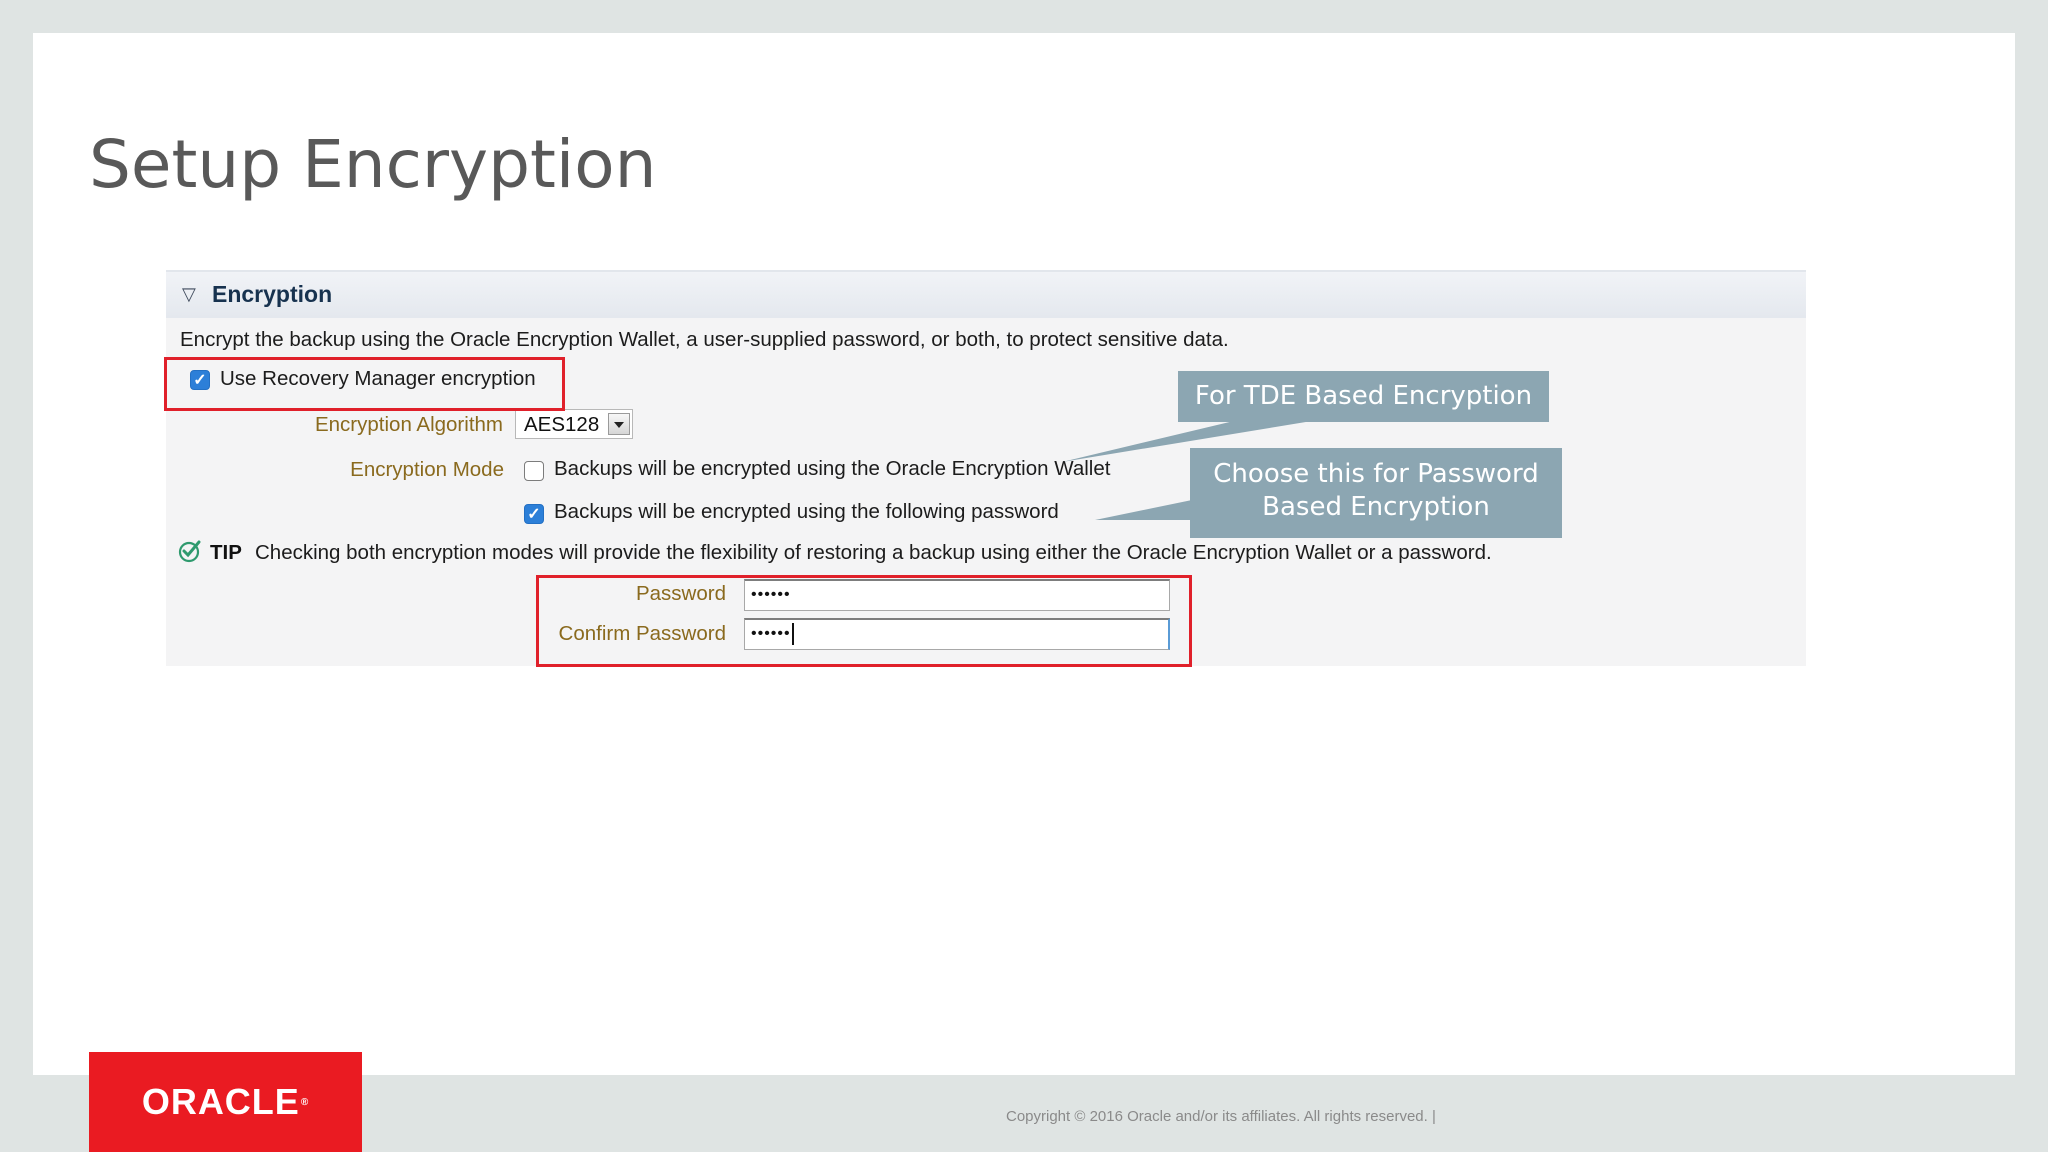  What do you see at coordinates (373, 164) in the screenshot?
I see `page-title: Setup Encryption` at bounding box center [373, 164].